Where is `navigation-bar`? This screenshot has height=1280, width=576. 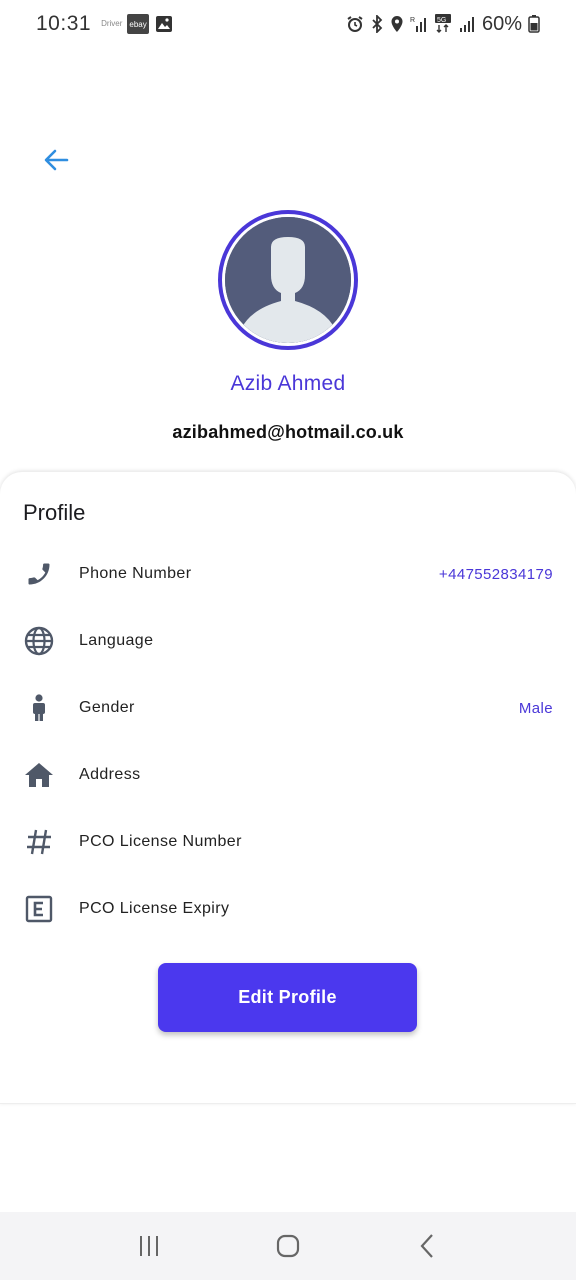
navigation-bar is located at coordinates (288, 1246).